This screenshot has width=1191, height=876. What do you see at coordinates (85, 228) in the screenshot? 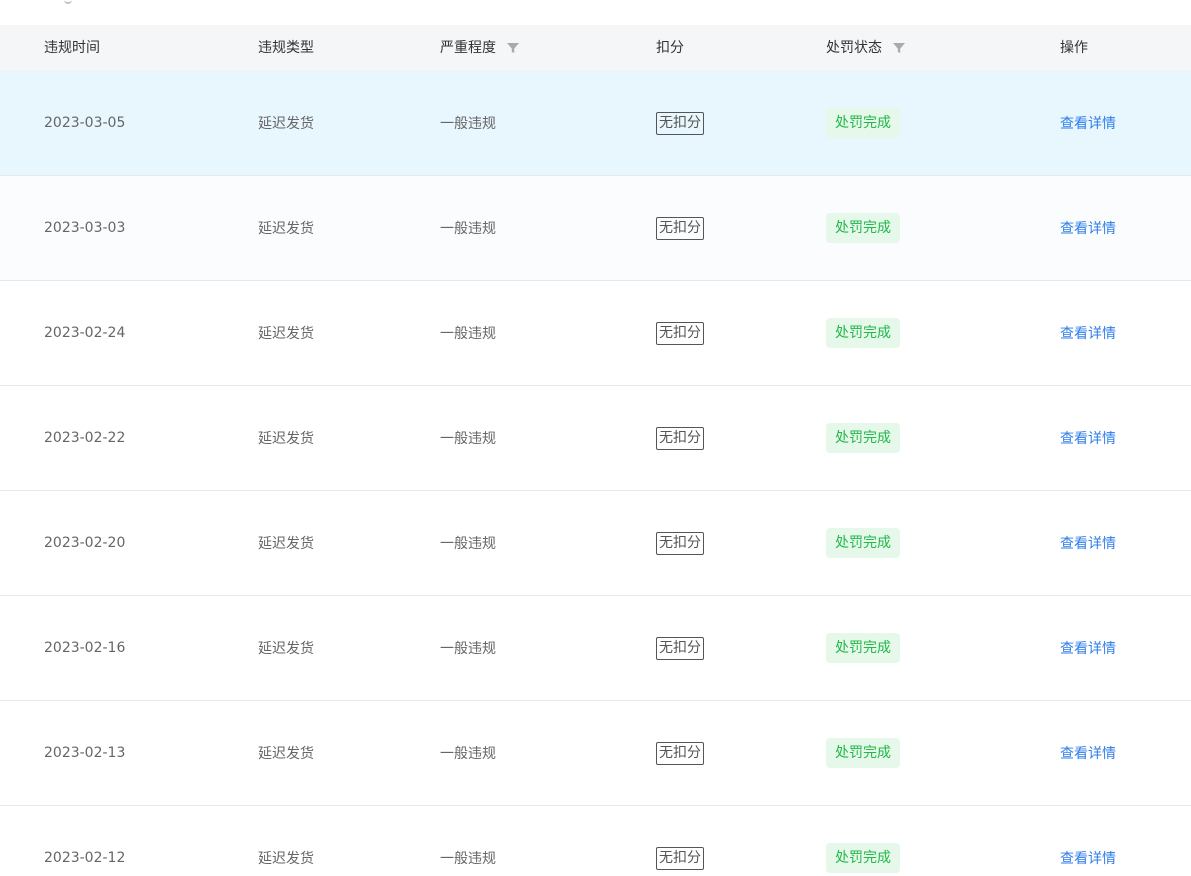
I see `cell-time: 2023-03-03` at bounding box center [85, 228].